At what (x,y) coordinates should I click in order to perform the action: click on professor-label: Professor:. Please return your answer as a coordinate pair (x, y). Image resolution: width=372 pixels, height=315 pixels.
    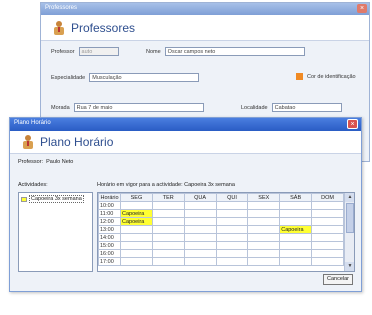
    Looking at the image, I should click on (31, 162).